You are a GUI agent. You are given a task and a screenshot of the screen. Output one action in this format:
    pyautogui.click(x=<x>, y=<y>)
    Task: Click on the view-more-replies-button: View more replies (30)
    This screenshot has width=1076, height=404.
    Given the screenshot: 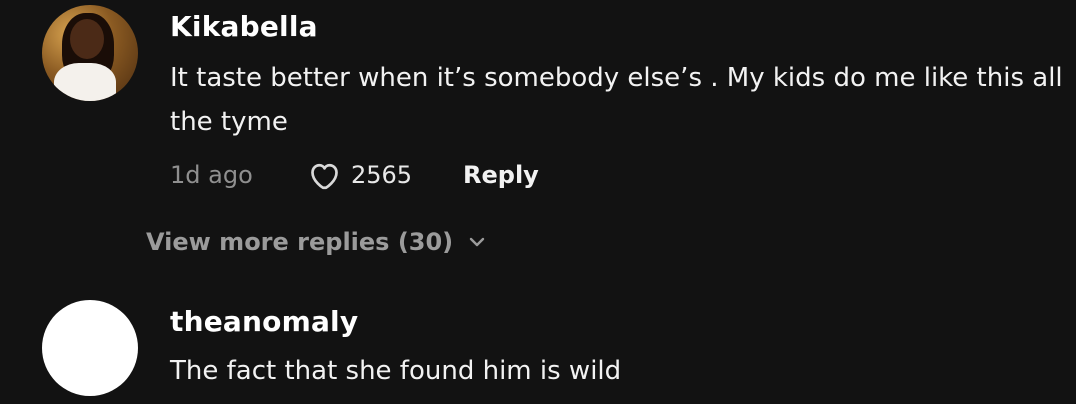 What is the action you would take?
    pyautogui.click(x=316, y=242)
    